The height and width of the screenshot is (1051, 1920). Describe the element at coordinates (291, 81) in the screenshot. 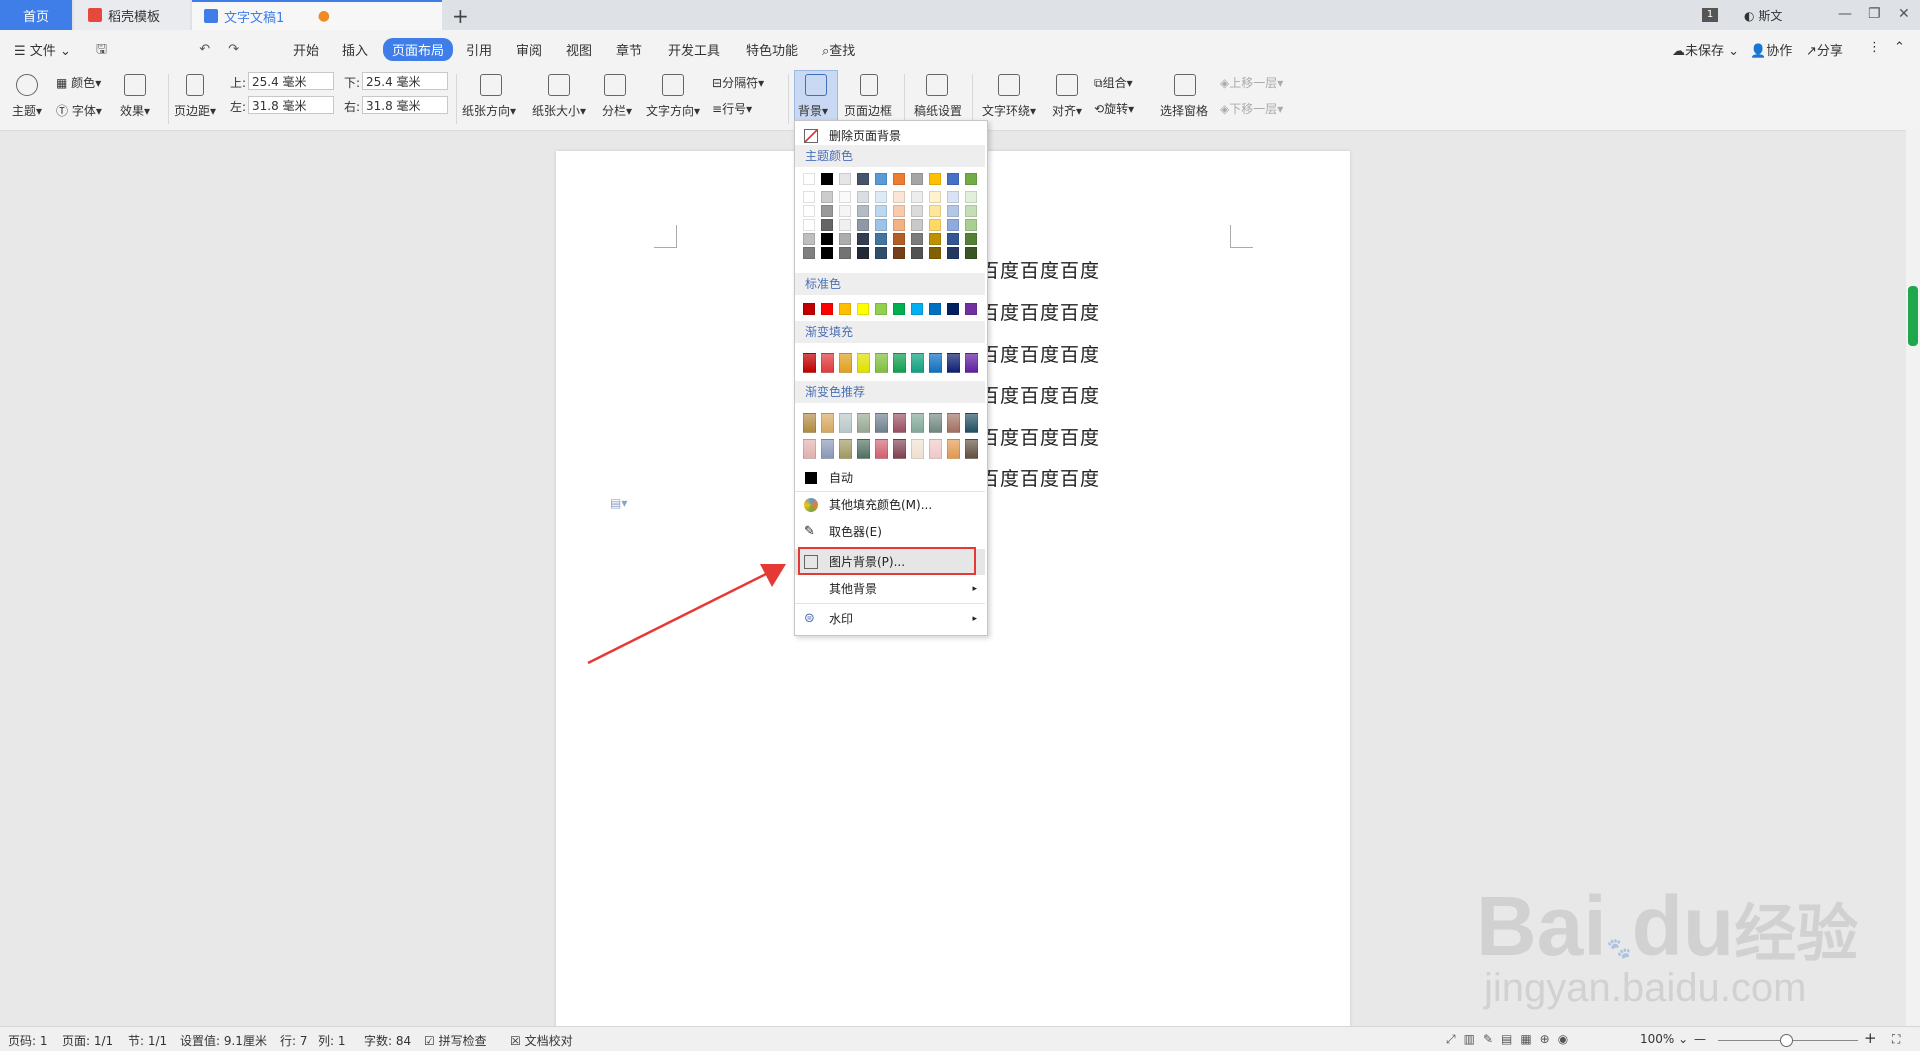

I see `top-margin-input: 25.4 毫米` at that location.